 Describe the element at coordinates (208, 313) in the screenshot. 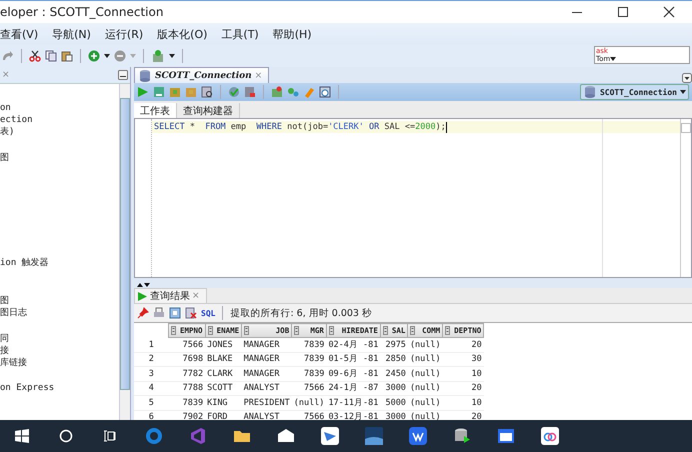

I see `sql-link: SQL` at that location.